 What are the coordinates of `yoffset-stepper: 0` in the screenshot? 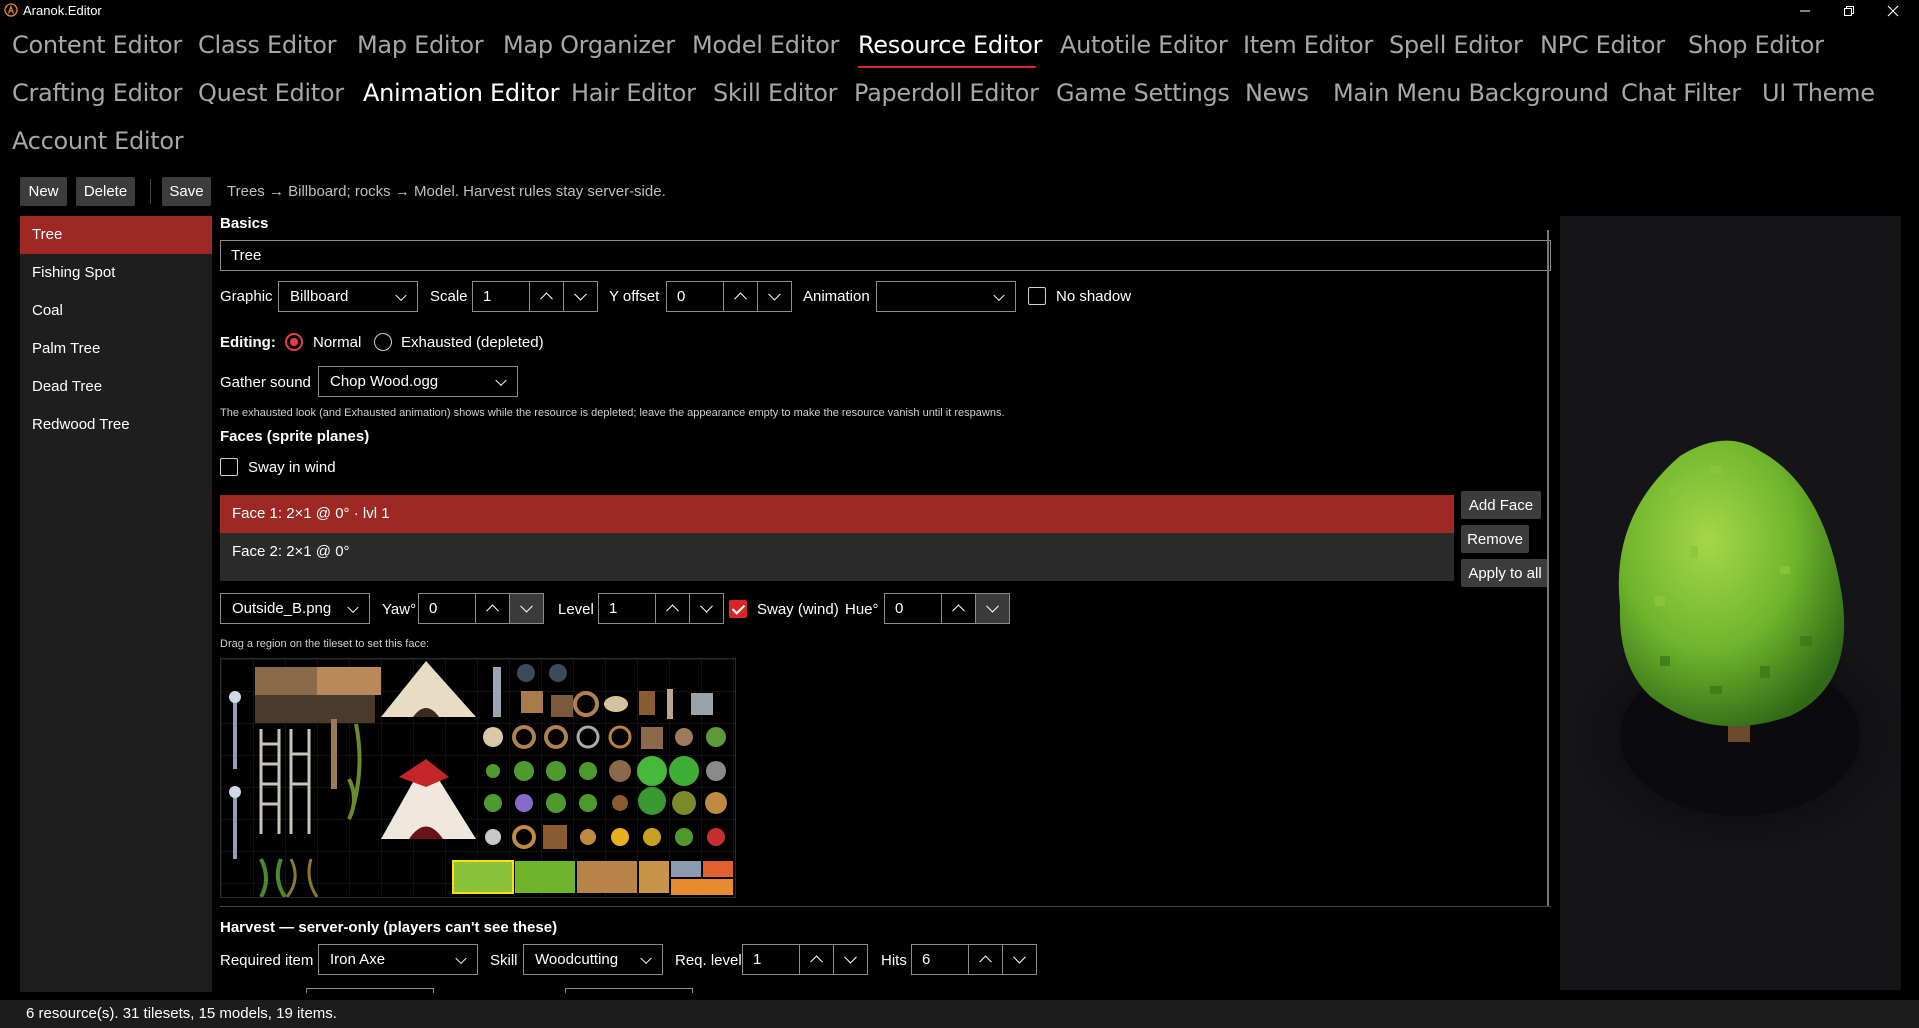 It's located at (729, 296).